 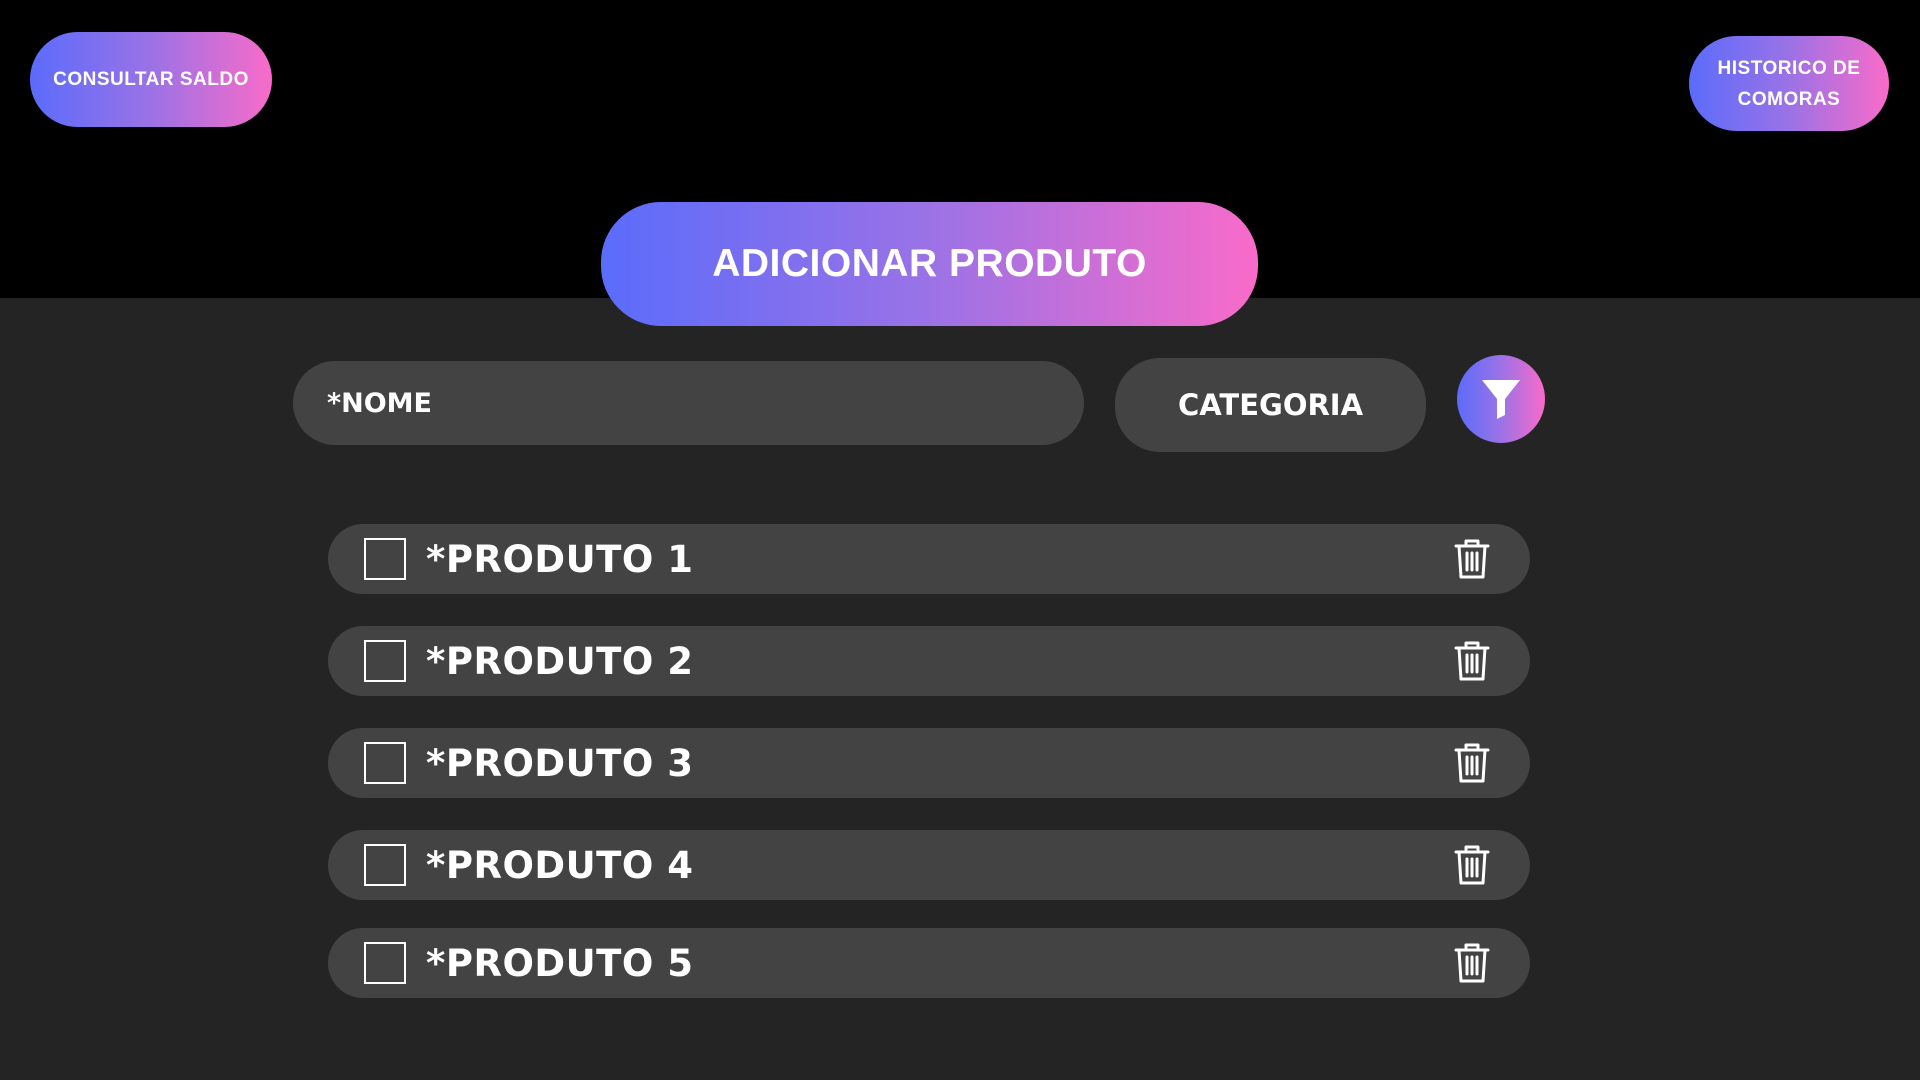 What do you see at coordinates (560, 963) in the screenshot?
I see `product-label: *PRODUTO 5` at bounding box center [560, 963].